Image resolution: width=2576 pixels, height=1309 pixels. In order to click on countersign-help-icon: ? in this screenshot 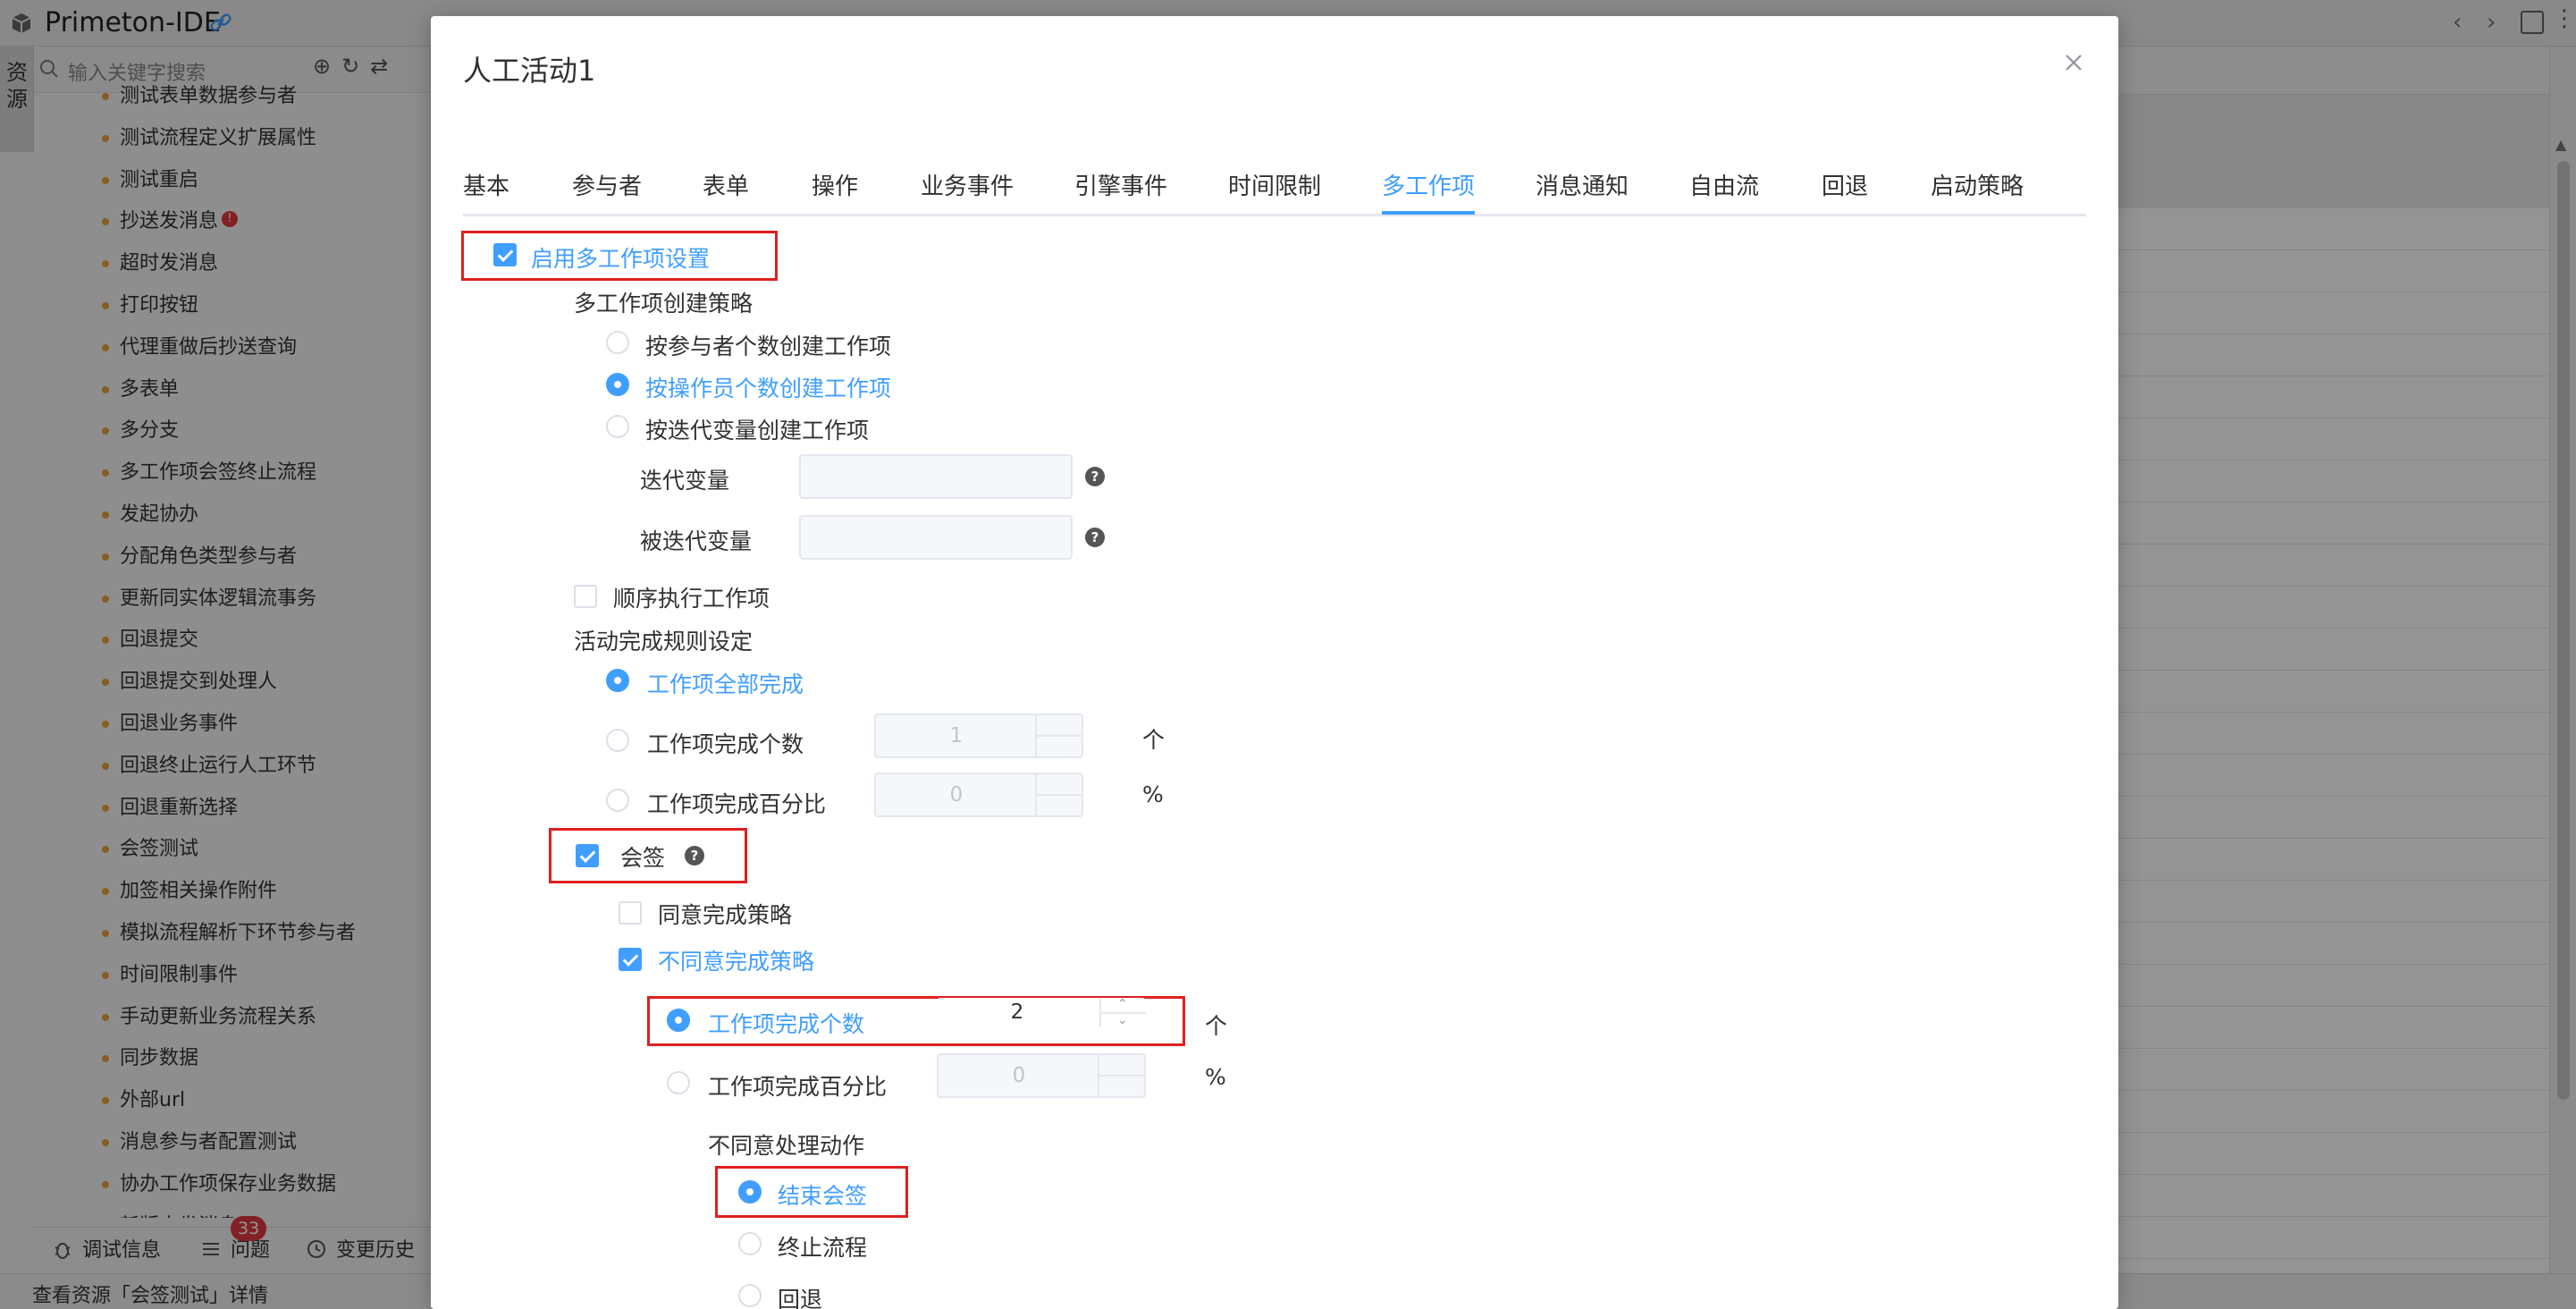, I will do `click(695, 856)`.